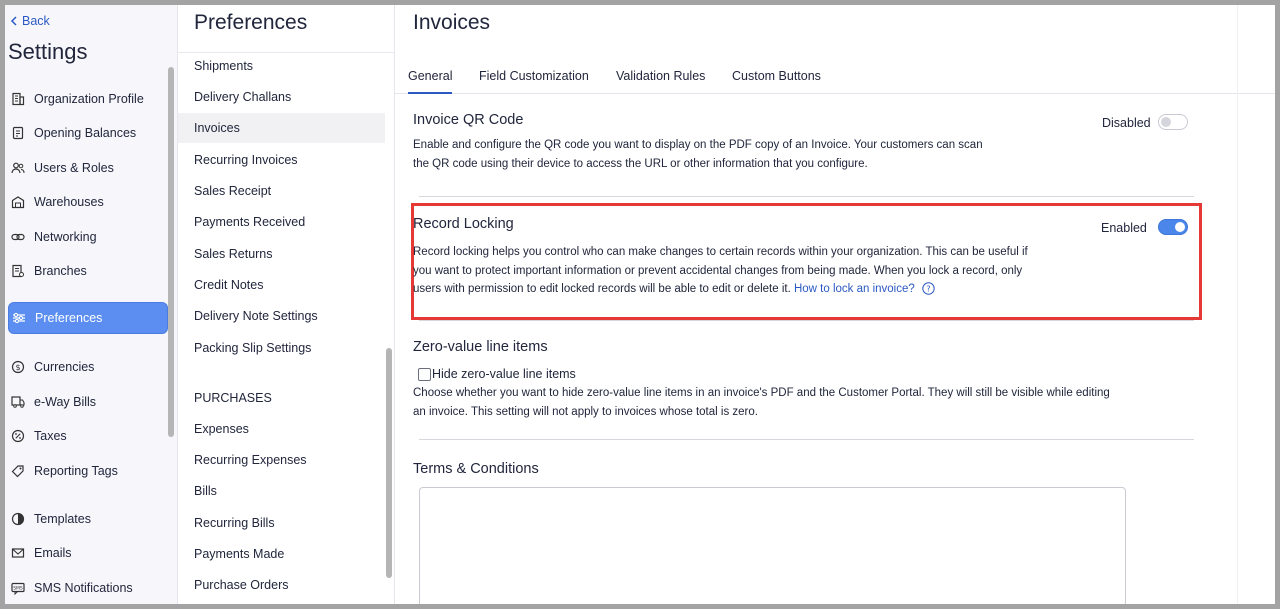 The image size is (1280, 609). I want to click on pref-item-delivery-note-settings: Delivery Note Settings, so click(281, 316).